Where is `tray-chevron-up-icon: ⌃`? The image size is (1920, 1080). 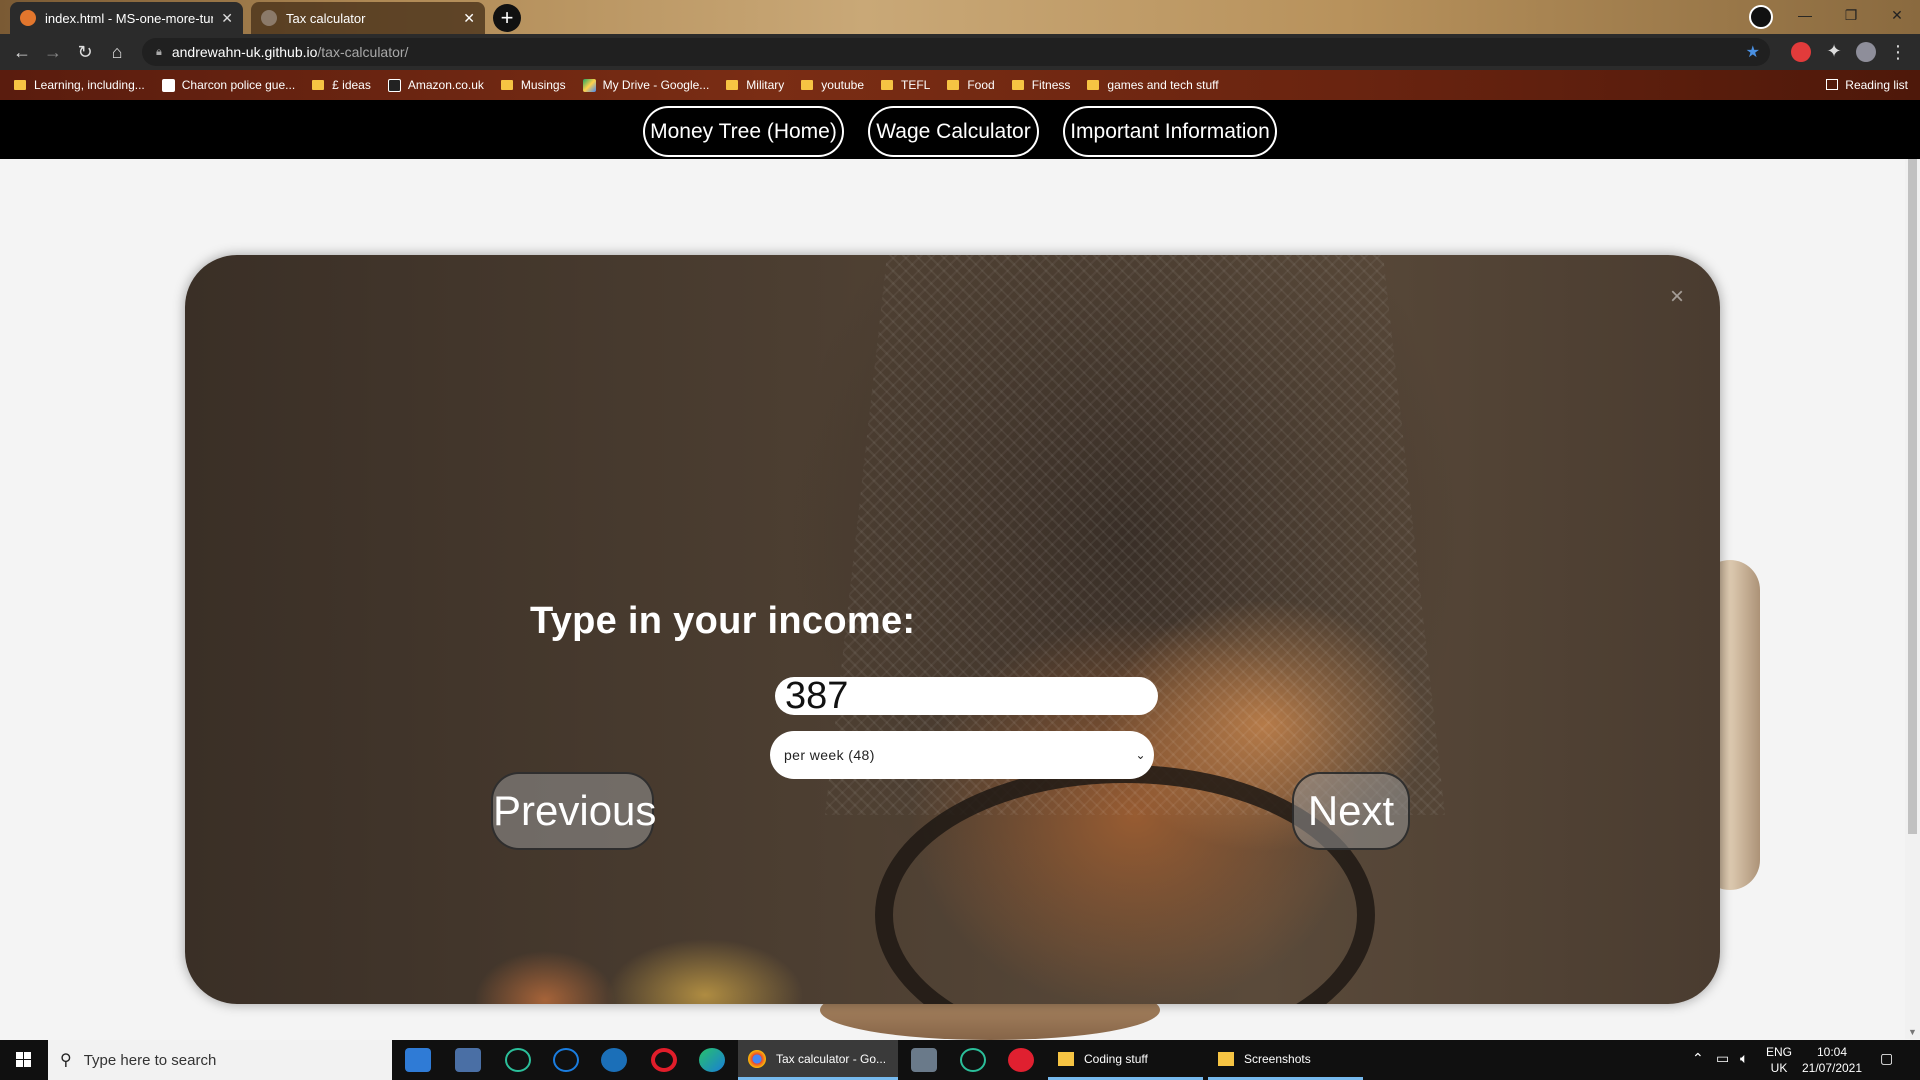 tray-chevron-up-icon: ⌃ is located at coordinates (1698, 1065).